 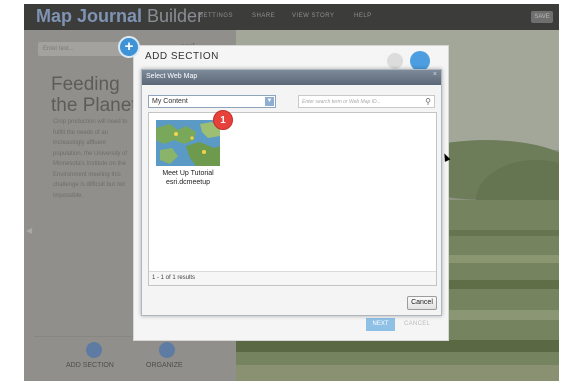 I want to click on dialog-title-bar: Select Web Map ×, so click(x=291, y=77).